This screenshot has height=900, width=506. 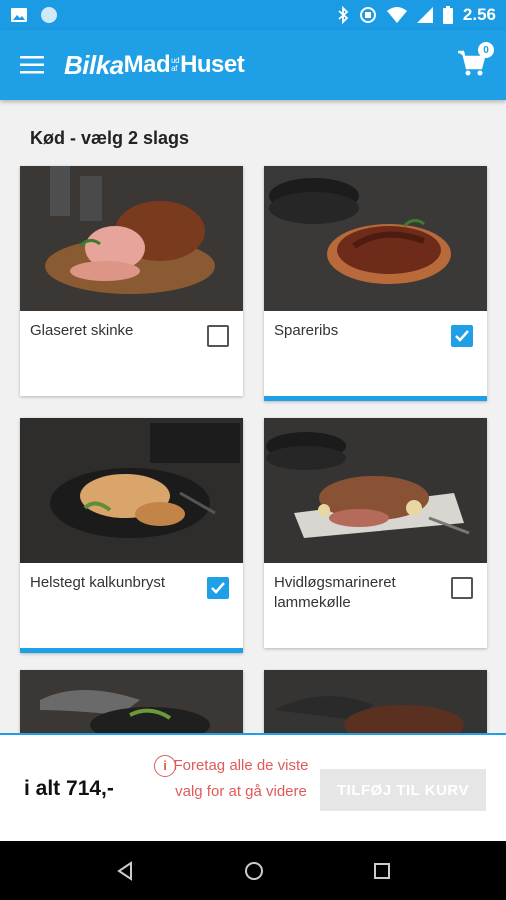 What do you see at coordinates (165, 766) in the screenshot?
I see `info-icon: i` at bounding box center [165, 766].